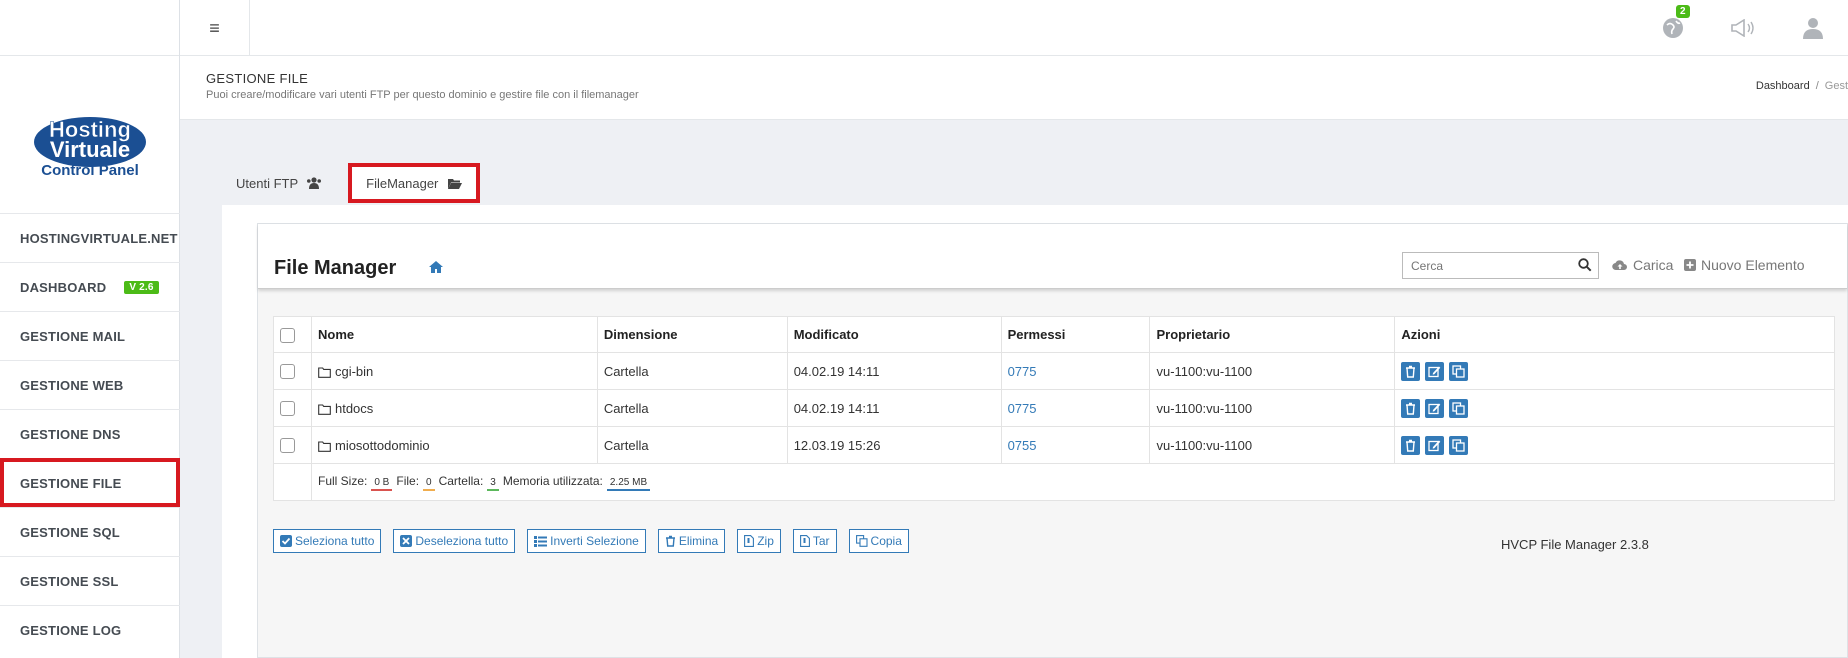 Image resolution: width=1848 pixels, height=658 pixels. What do you see at coordinates (90, 482) in the screenshot?
I see `sidebar-item-file: GESTIONE FILE` at bounding box center [90, 482].